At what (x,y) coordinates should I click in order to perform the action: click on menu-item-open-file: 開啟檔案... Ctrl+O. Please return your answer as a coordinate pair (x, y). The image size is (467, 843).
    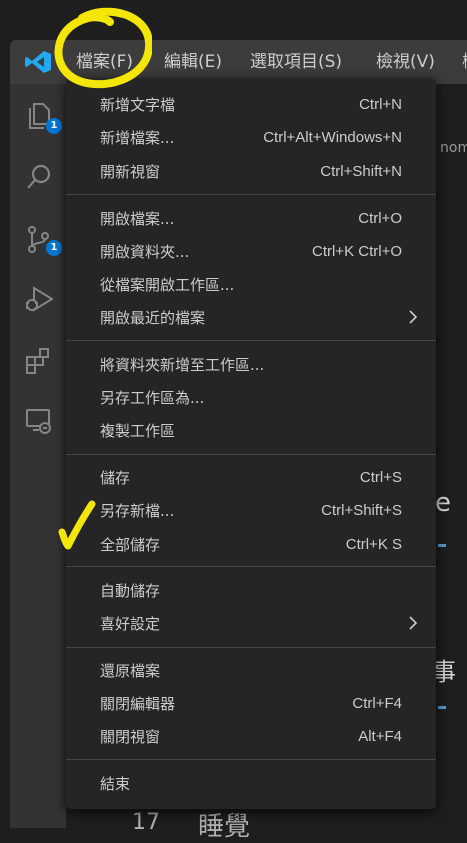
    Looking at the image, I should click on (251, 219).